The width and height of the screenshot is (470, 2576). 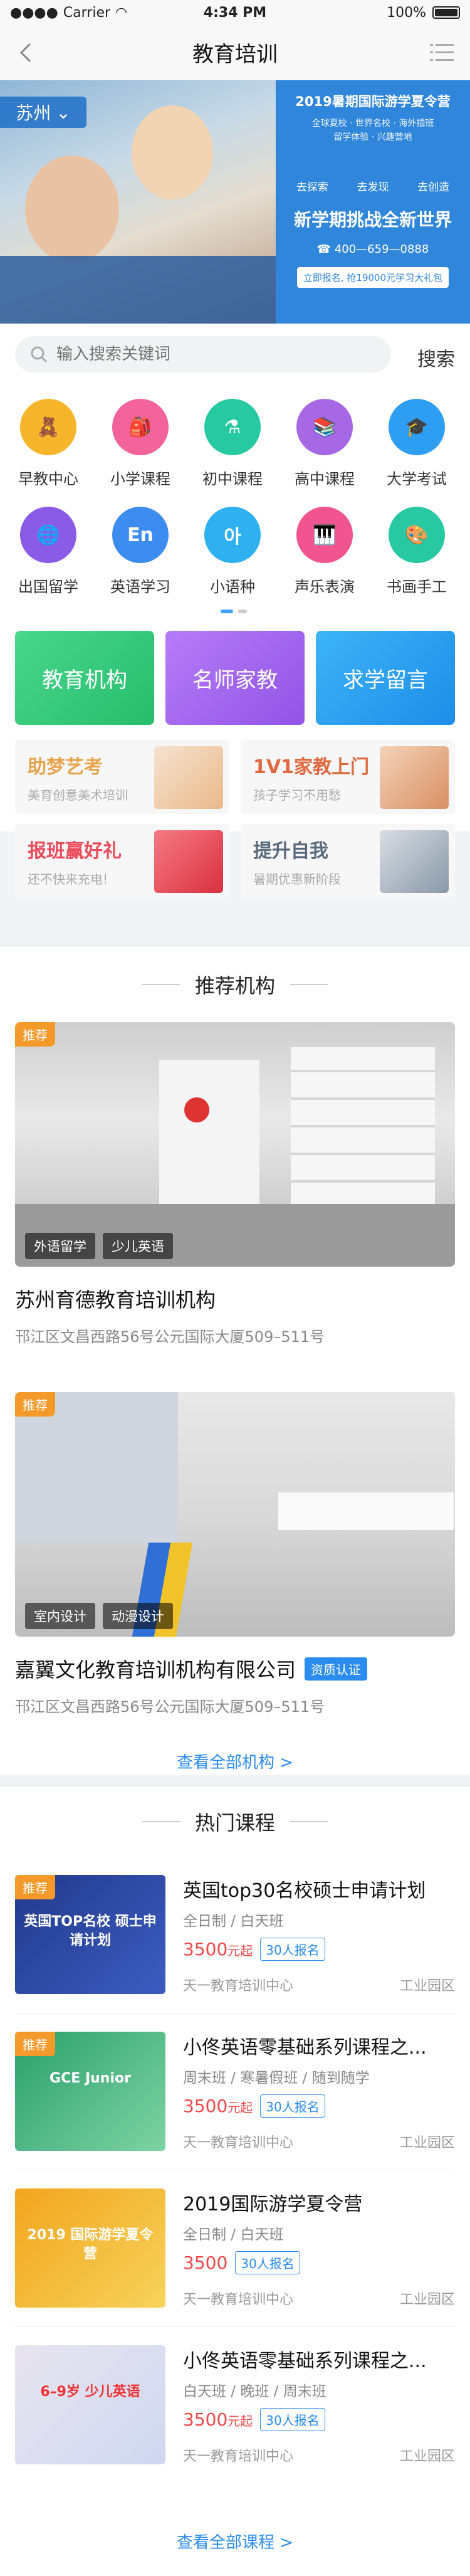 What do you see at coordinates (60, 1616) in the screenshot?
I see `tag: 室内设计` at bounding box center [60, 1616].